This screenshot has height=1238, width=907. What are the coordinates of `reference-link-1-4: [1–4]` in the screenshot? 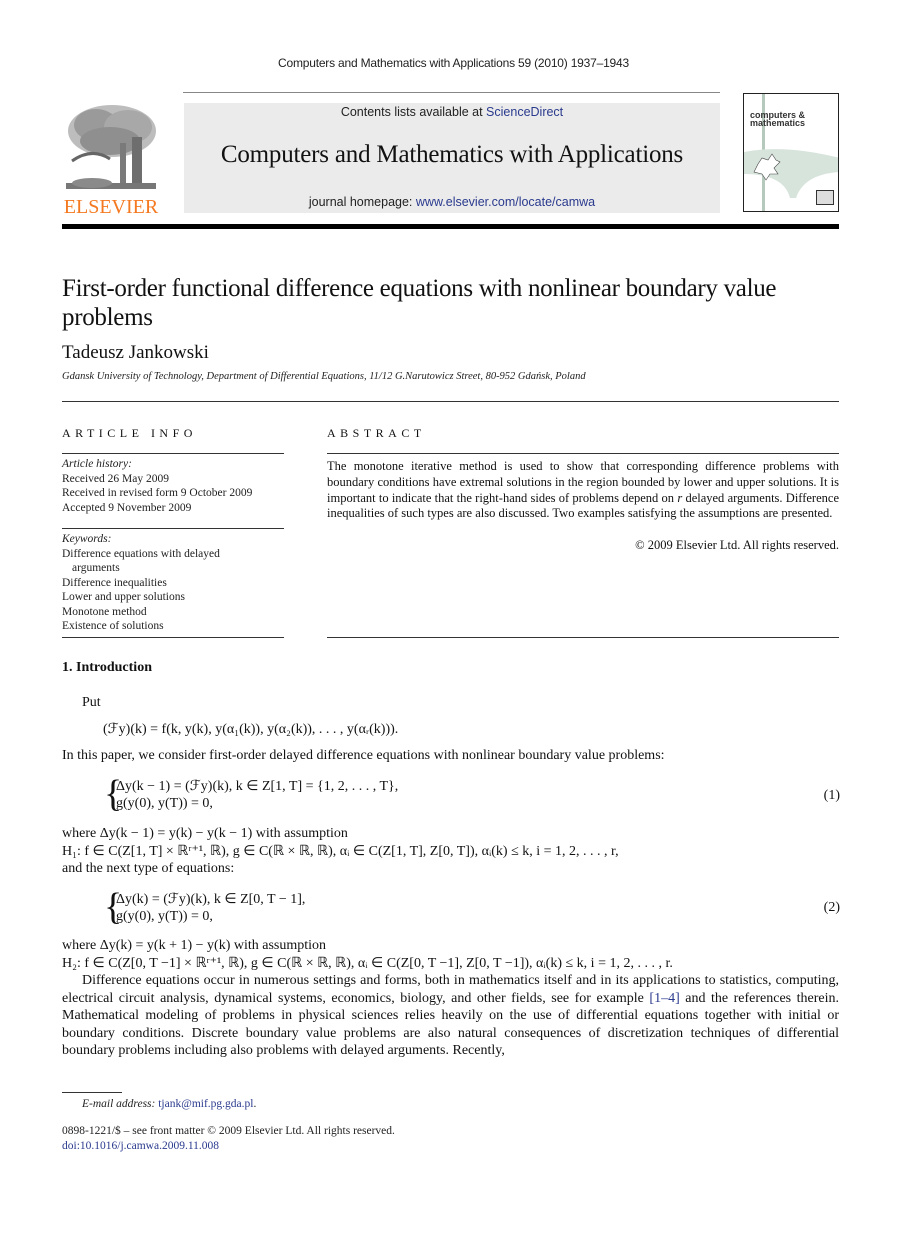 It's located at (664, 998).